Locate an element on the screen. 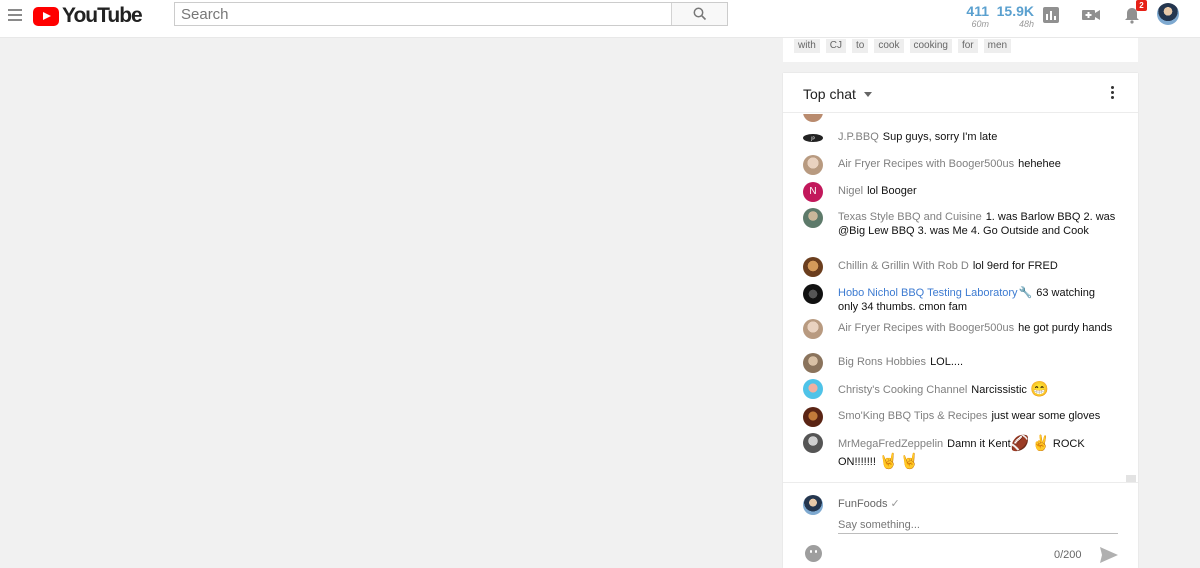 This screenshot has width=1200, height=568. search-button is located at coordinates (699, 14).